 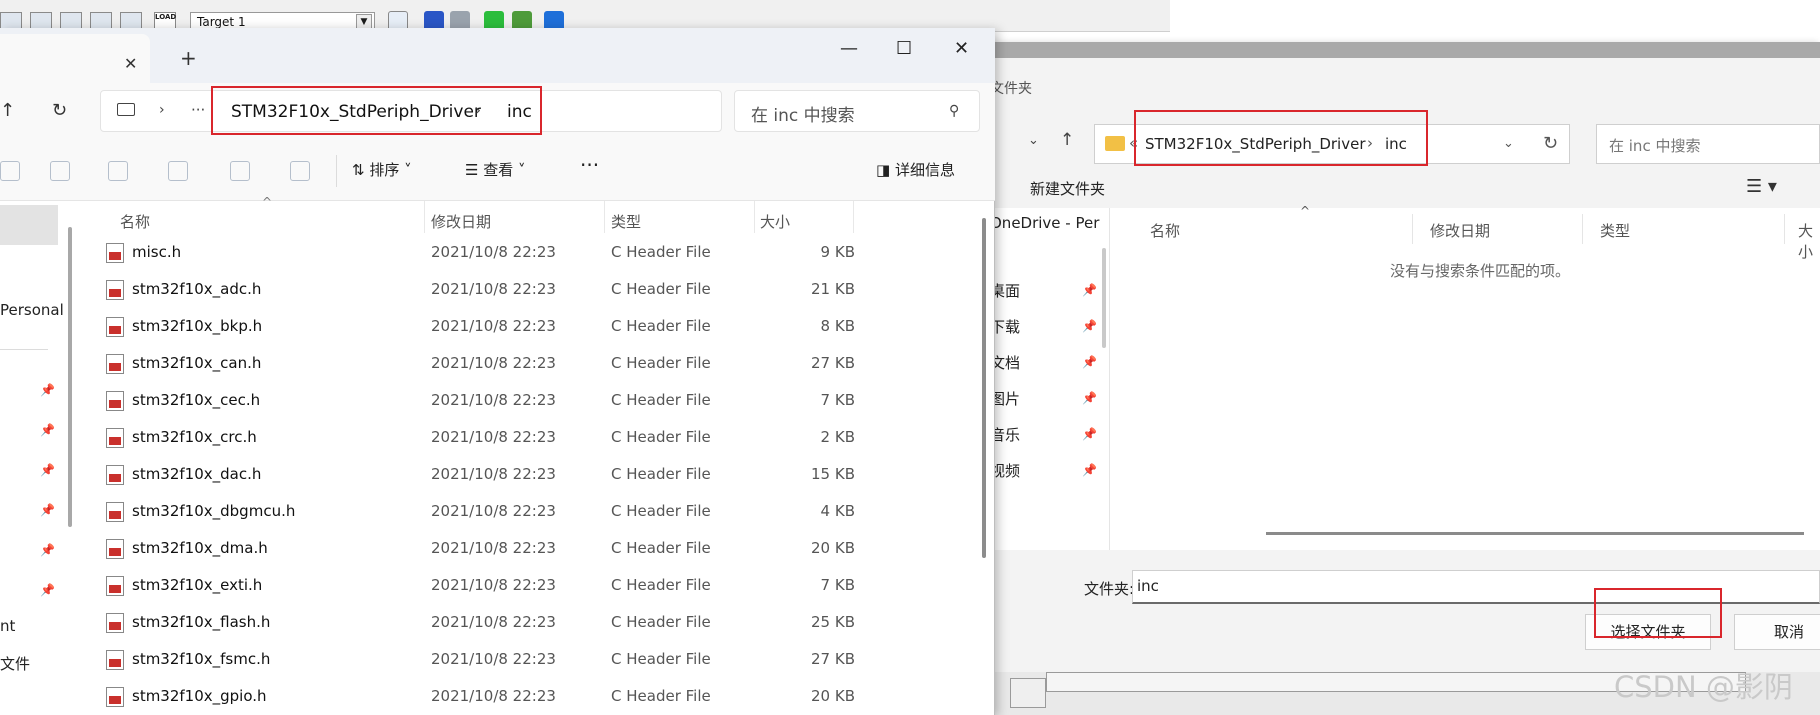 I want to click on filename-label: 文件夹:, so click(x=1109, y=589).